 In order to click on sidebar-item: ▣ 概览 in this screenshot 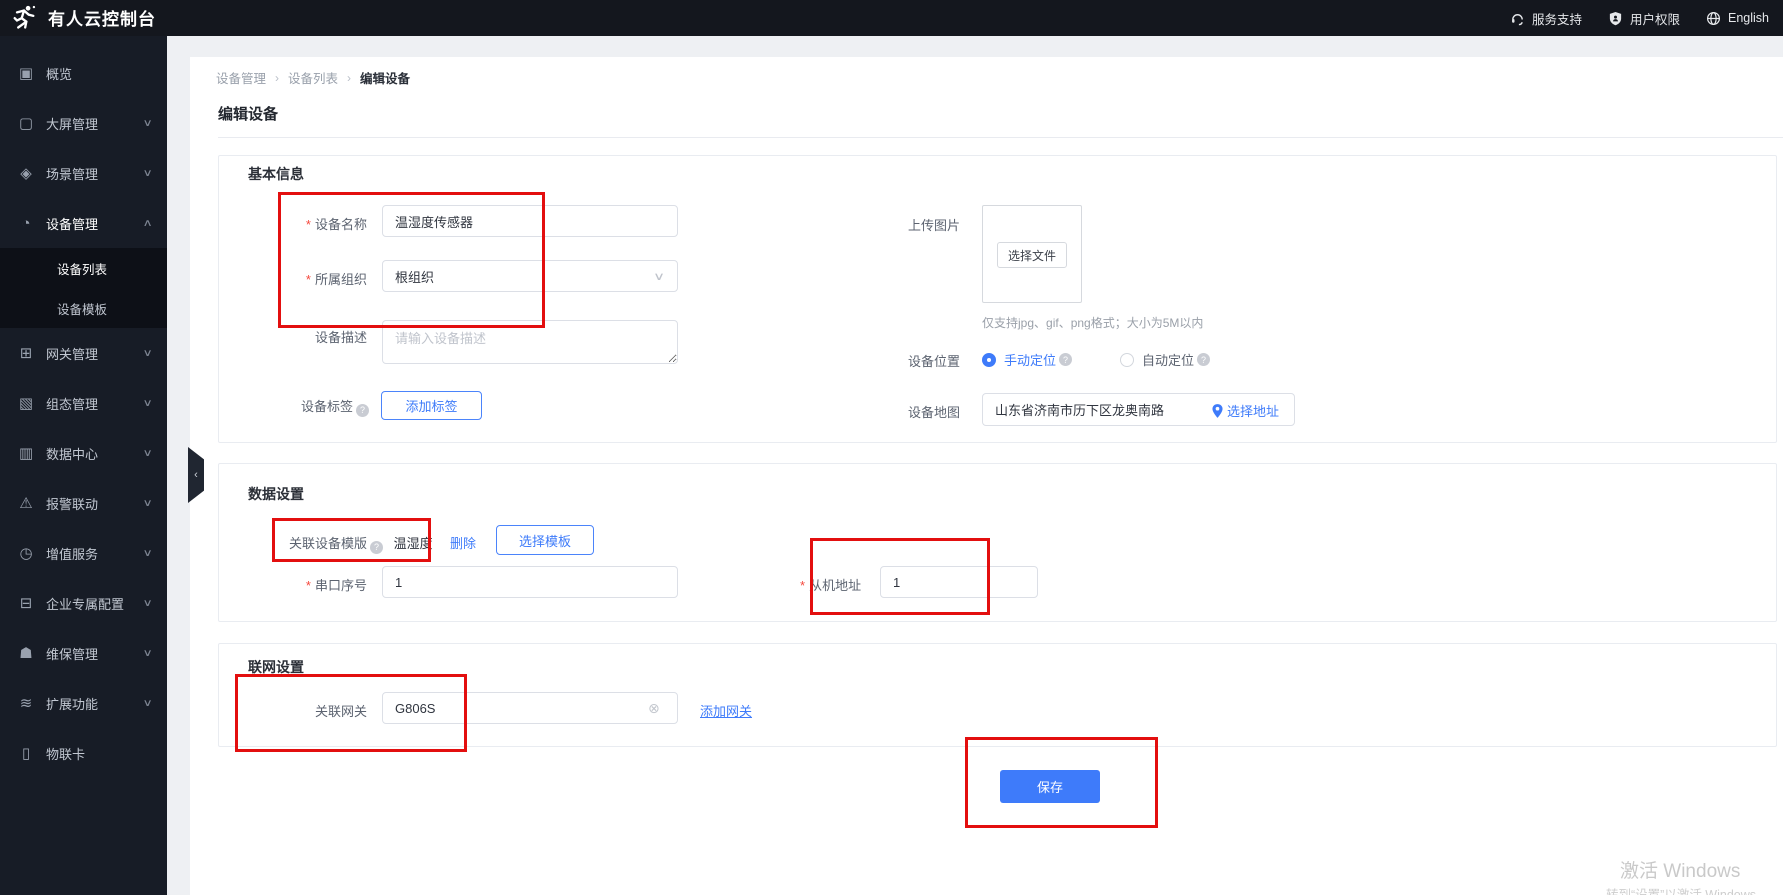, I will do `click(83, 73)`.